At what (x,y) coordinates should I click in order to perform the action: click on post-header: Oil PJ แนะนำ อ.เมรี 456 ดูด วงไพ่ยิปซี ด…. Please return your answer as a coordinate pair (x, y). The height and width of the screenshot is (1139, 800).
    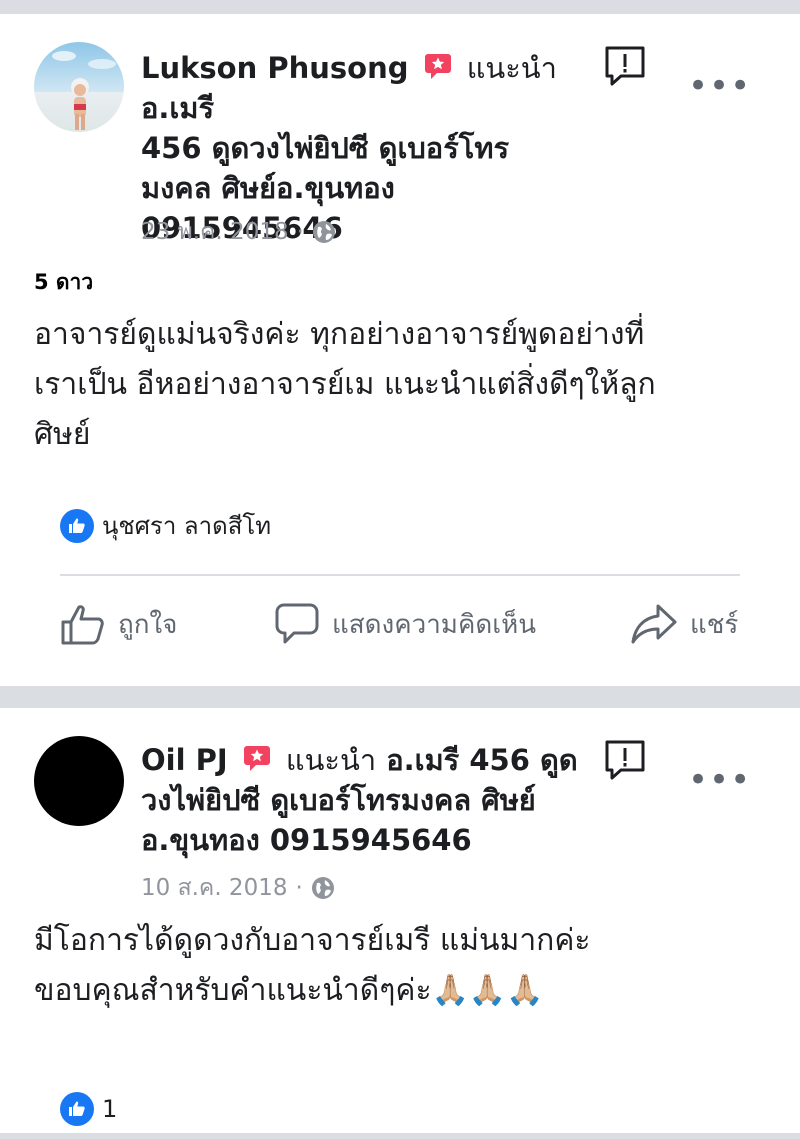
    Looking at the image, I should click on (366, 800).